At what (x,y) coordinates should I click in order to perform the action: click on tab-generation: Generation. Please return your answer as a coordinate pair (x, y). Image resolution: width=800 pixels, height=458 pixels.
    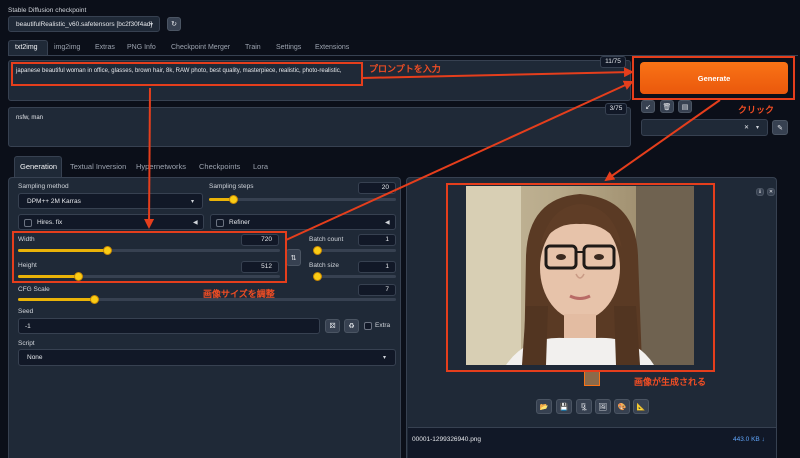
    Looking at the image, I should click on (38, 166).